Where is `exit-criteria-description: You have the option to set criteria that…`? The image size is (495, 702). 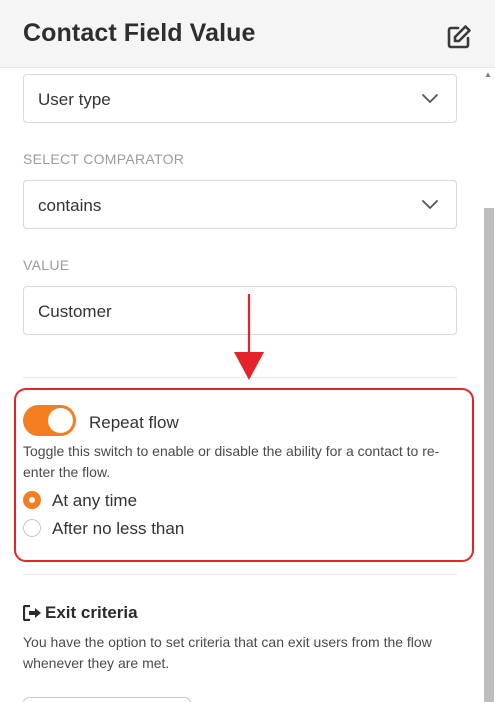 exit-criteria-description: You have the option to set criteria that… is located at coordinates (227, 652).